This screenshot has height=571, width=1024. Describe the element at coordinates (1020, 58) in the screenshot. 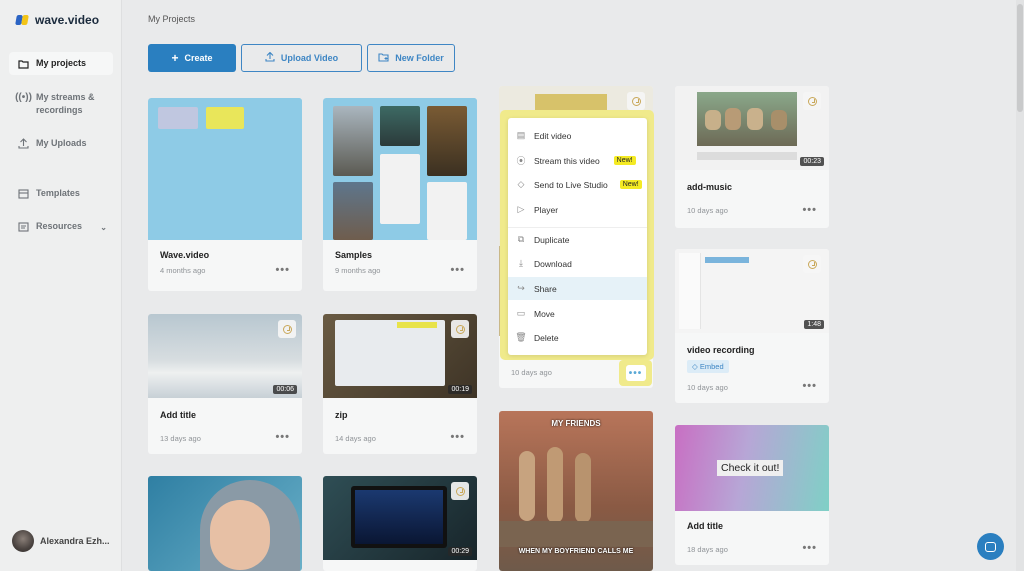

I see `scrollbar-thumb` at that location.